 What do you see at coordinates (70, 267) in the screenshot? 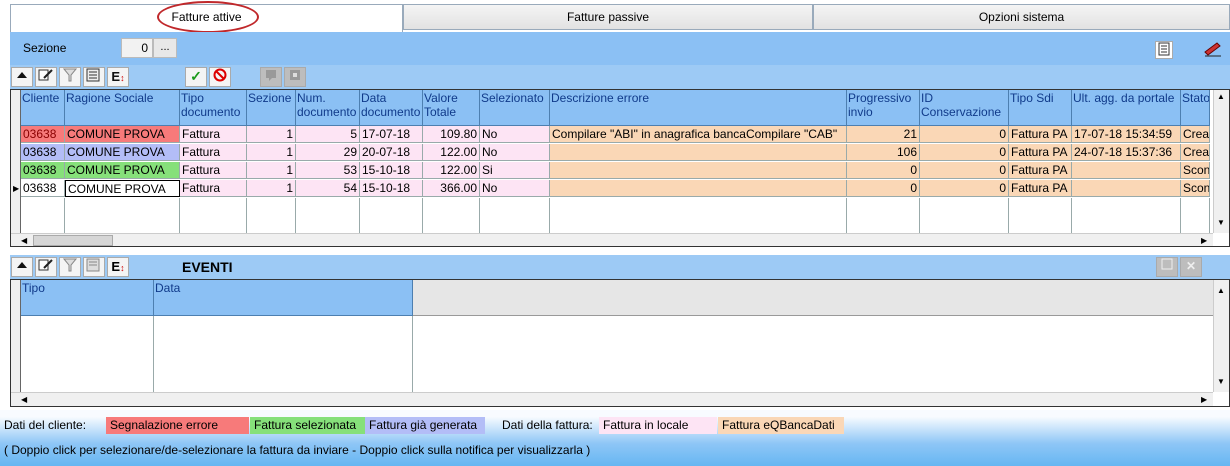
I see `eventi-filter-icon` at bounding box center [70, 267].